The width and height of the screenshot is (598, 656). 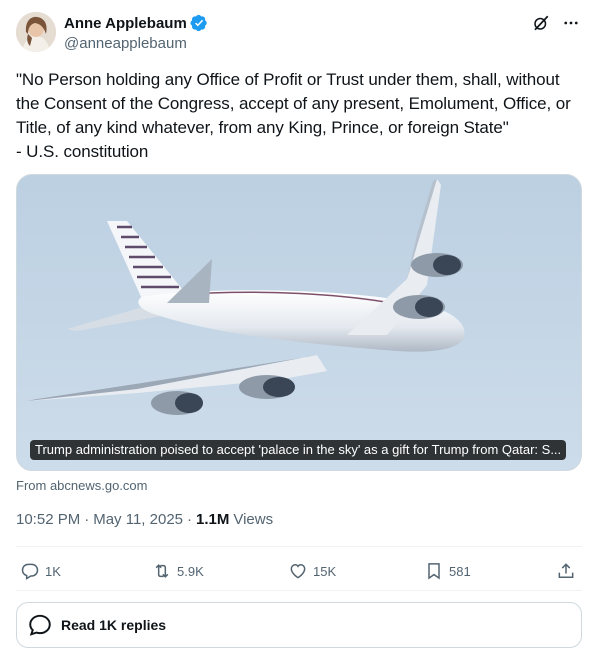 What do you see at coordinates (541, 23) in the screenshot?
I see `grok-icon` at bounding box center [541, 23].